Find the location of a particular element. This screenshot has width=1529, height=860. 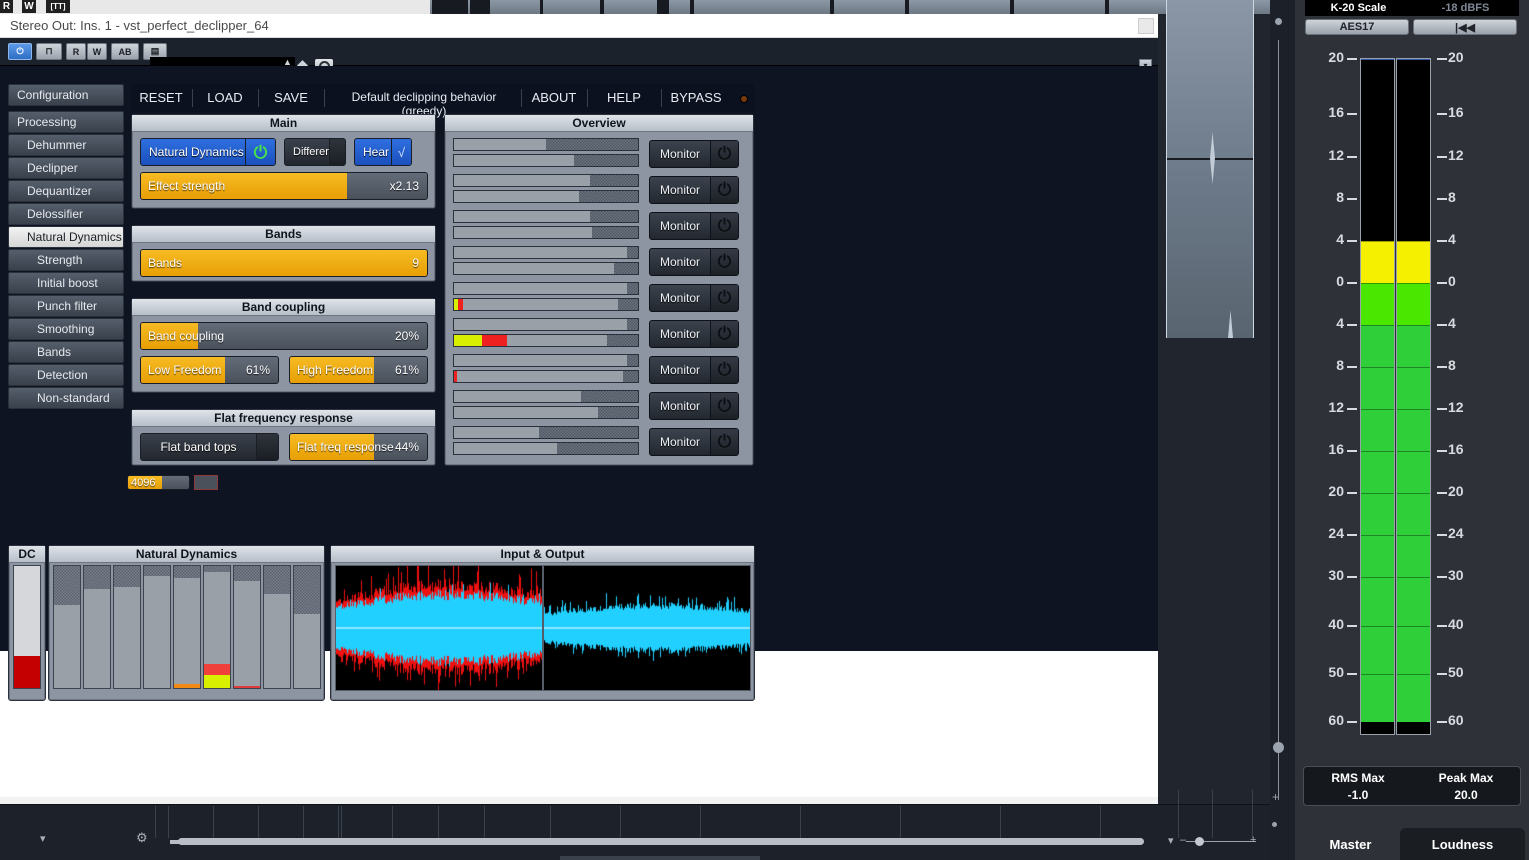

plugin-read-automation-button: R is located at coordinates (76, 51).